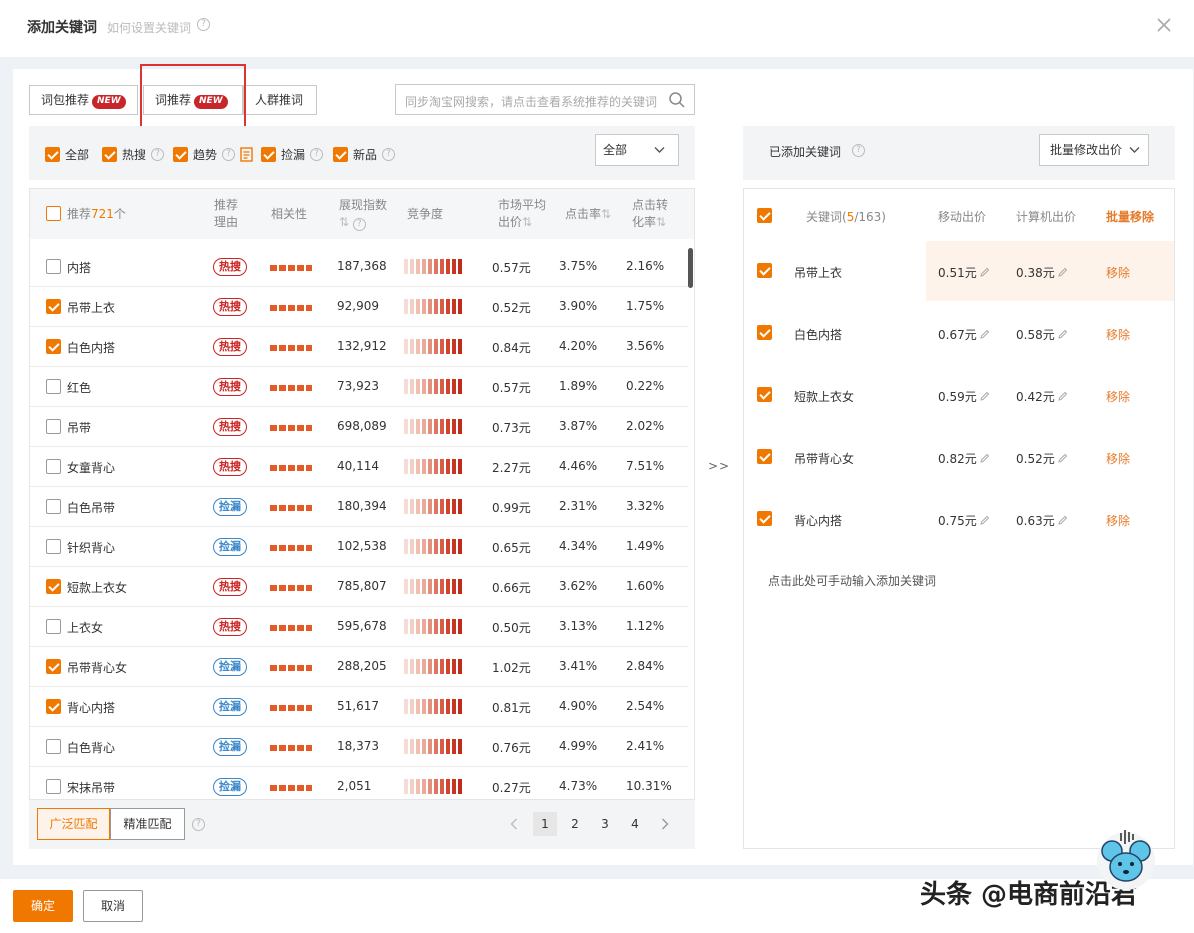 The image size is (1194, 933). I want to click on select-all-added-checkbox, so click(764, 215).